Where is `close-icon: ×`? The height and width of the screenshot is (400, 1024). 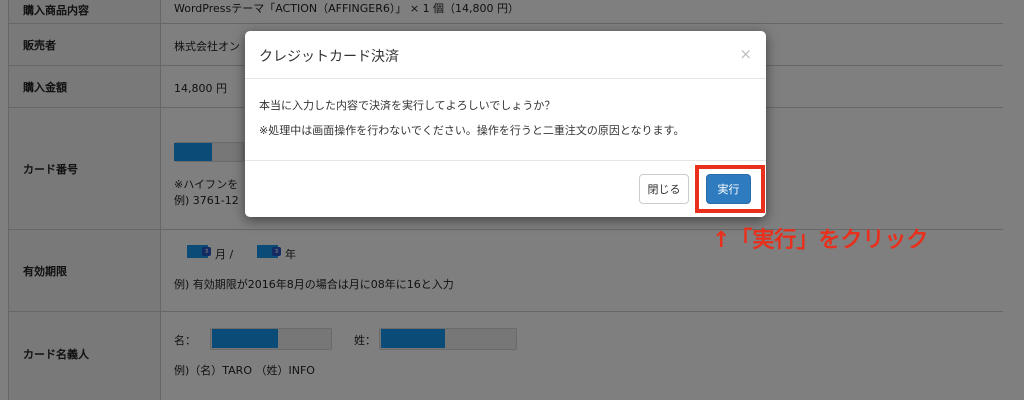
close-icon: × is located at coordinates (745, 54).